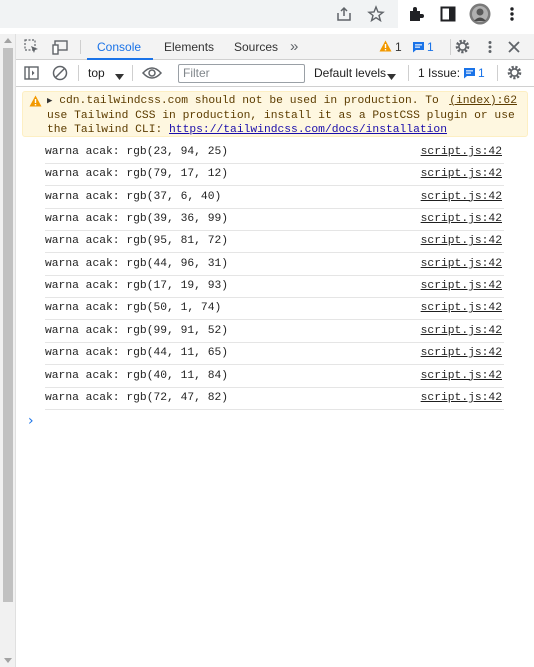  What do you see at coordinates (137, 330) in the screenshot?
I see `log-message: warna acak: rgb(99, 91, 52)` at bounding box center [137, 330].